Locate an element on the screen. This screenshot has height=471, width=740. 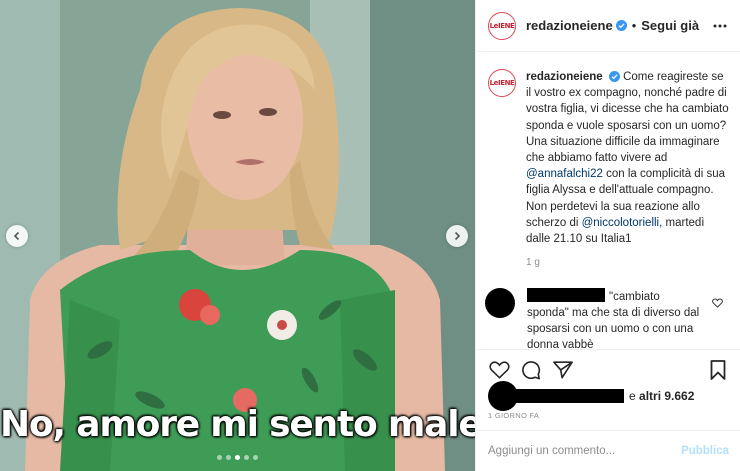
likes-count: e altri 9.662 is located at coordinates (661, 396).